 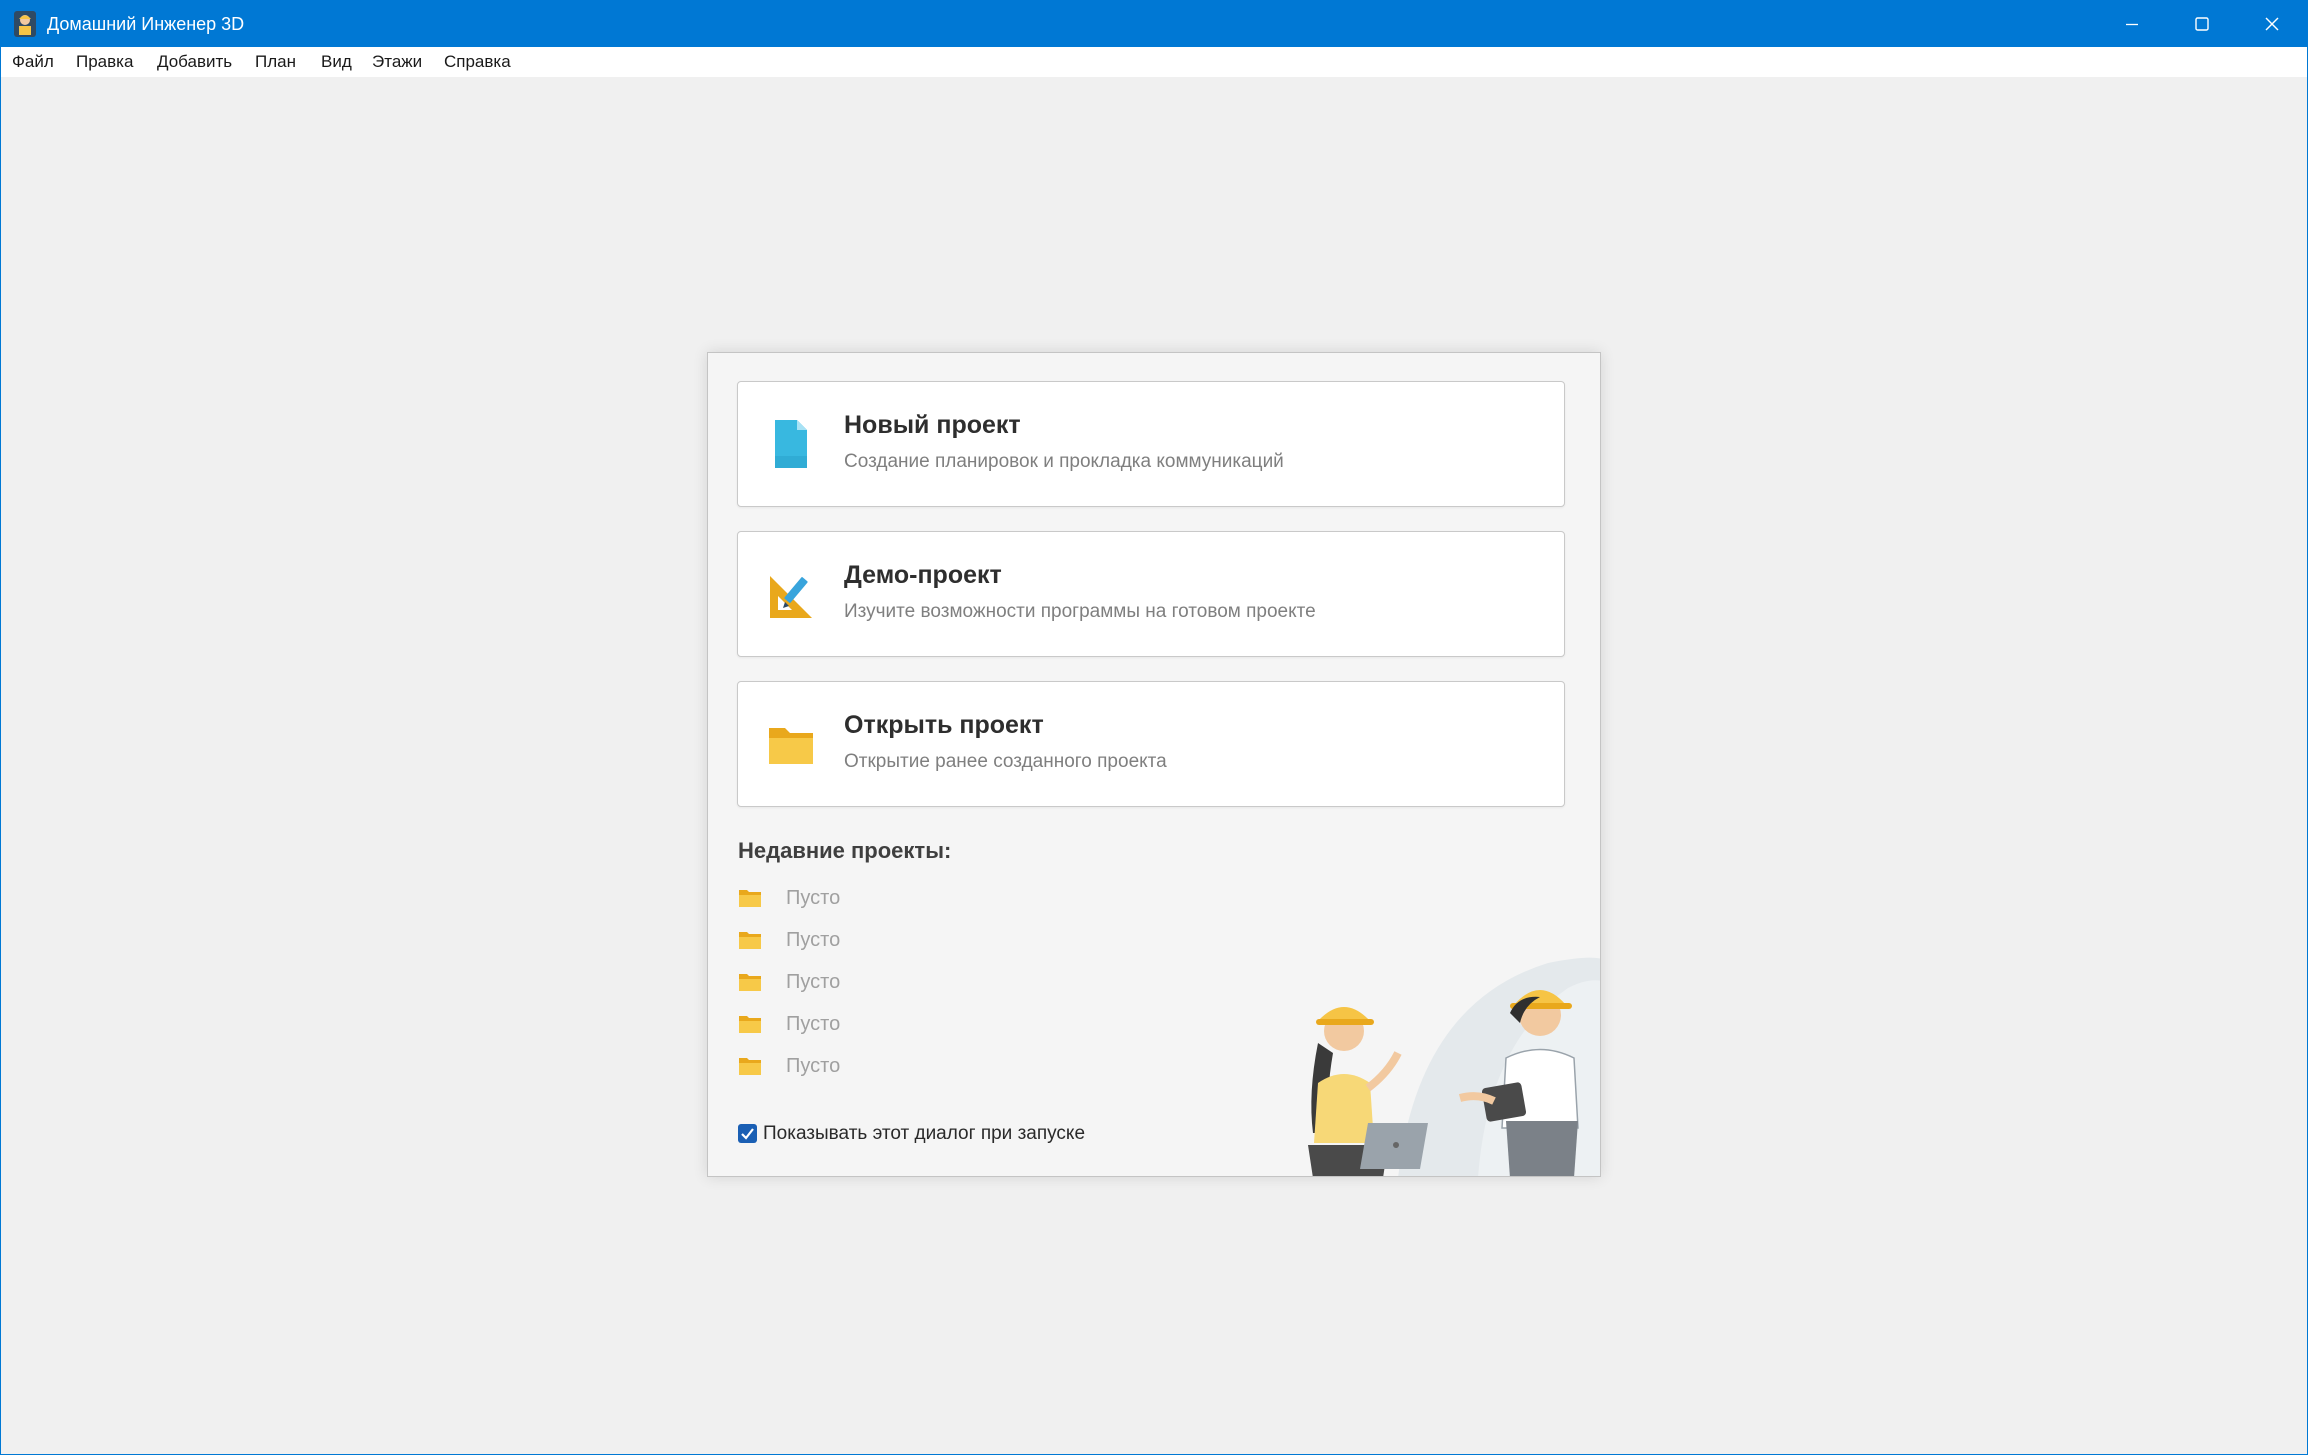 I want to click on minimize-button, so click(x=2132, y=24).